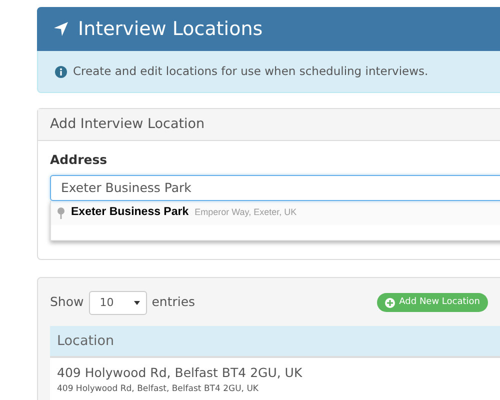  I want to click on suggestion-name: Exeter Business Park, so click(130, 212).